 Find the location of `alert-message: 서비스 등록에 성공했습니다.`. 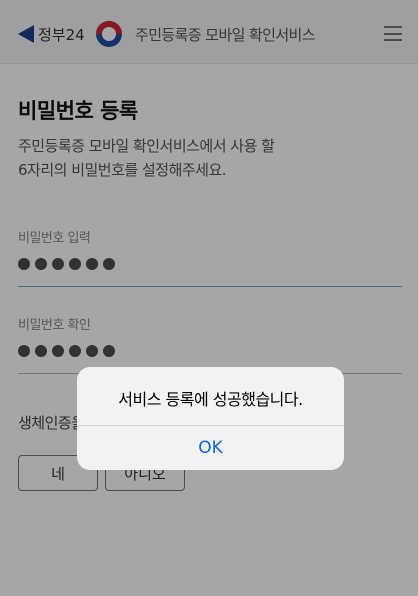

alert-message: 서비스 등록에 성공했습니다. is located at coordinates (210, 399).